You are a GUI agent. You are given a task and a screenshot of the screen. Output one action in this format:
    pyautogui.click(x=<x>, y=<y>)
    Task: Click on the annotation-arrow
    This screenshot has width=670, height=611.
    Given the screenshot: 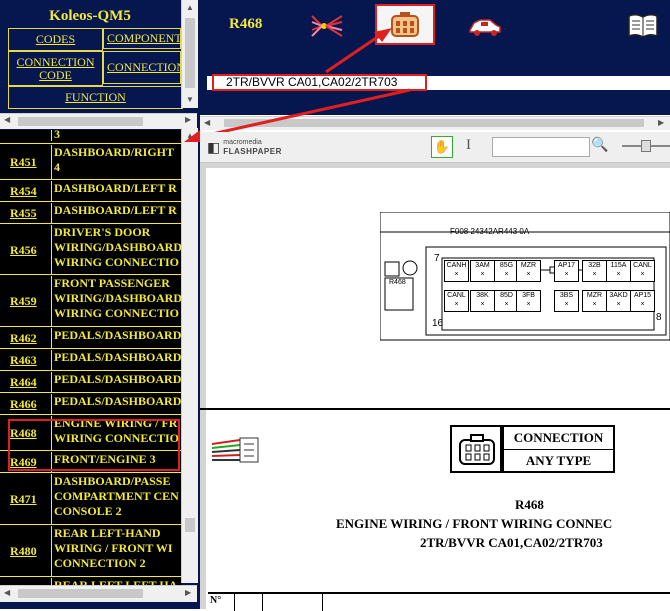 What is the action you would take?
    pyautogui.click(x=358, y=51)
    